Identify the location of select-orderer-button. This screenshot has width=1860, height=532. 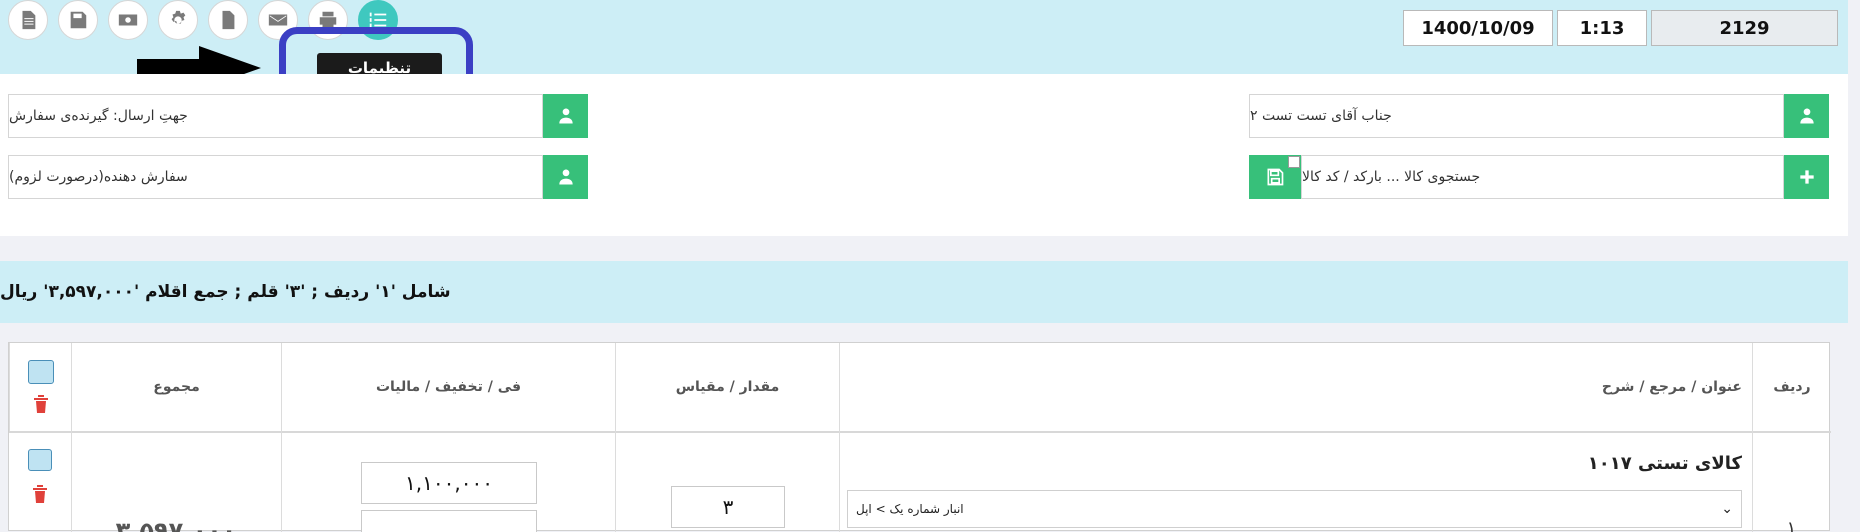
(565, 177).